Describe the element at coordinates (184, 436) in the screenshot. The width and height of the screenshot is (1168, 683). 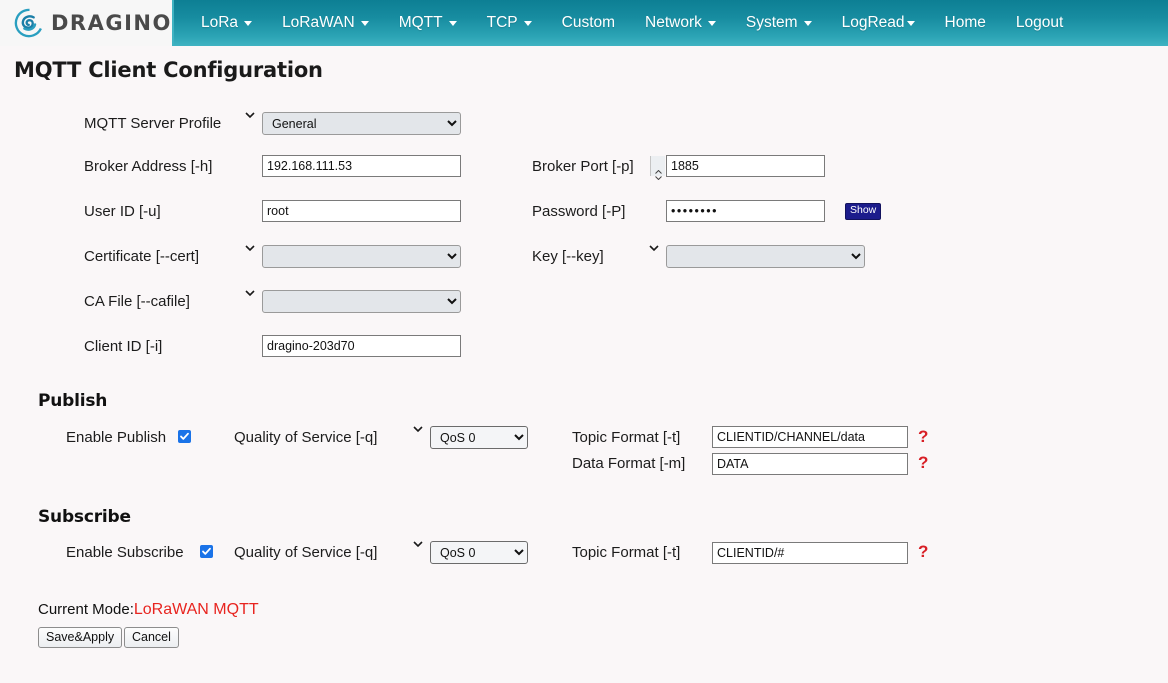
I see `checkbox-enable-publish` at that location.